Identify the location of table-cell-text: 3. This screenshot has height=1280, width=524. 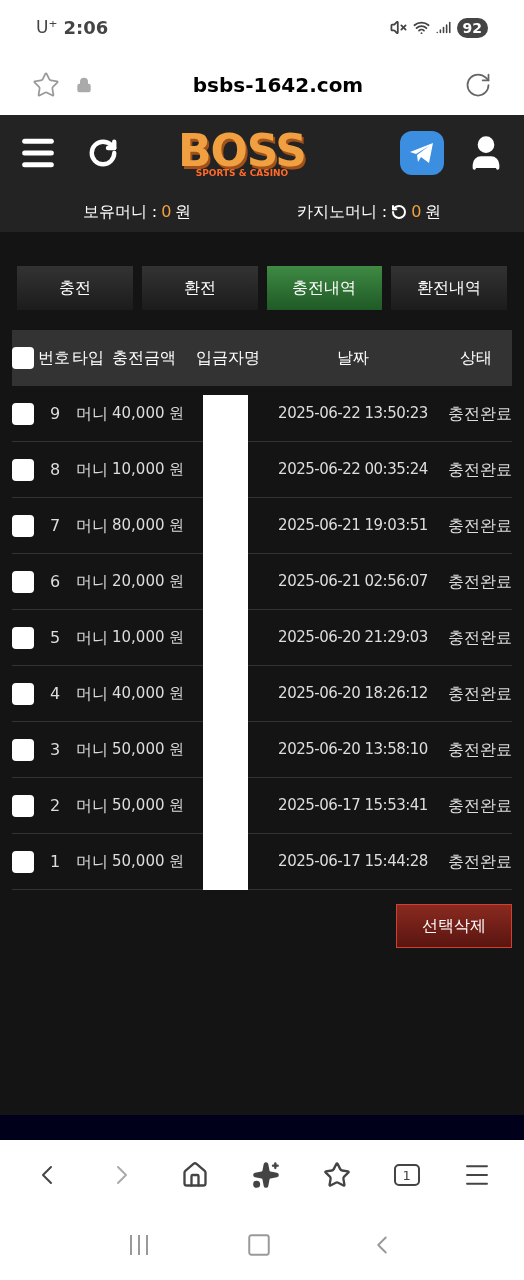
(55, 749).